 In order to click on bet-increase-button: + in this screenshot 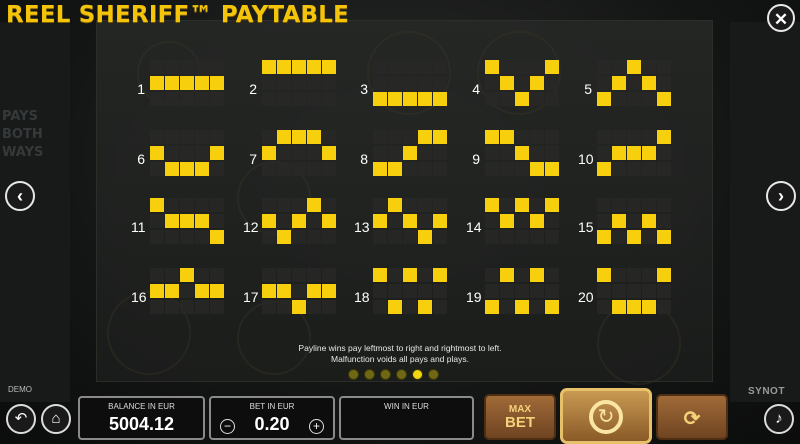, I will do `click(316, 426)`.